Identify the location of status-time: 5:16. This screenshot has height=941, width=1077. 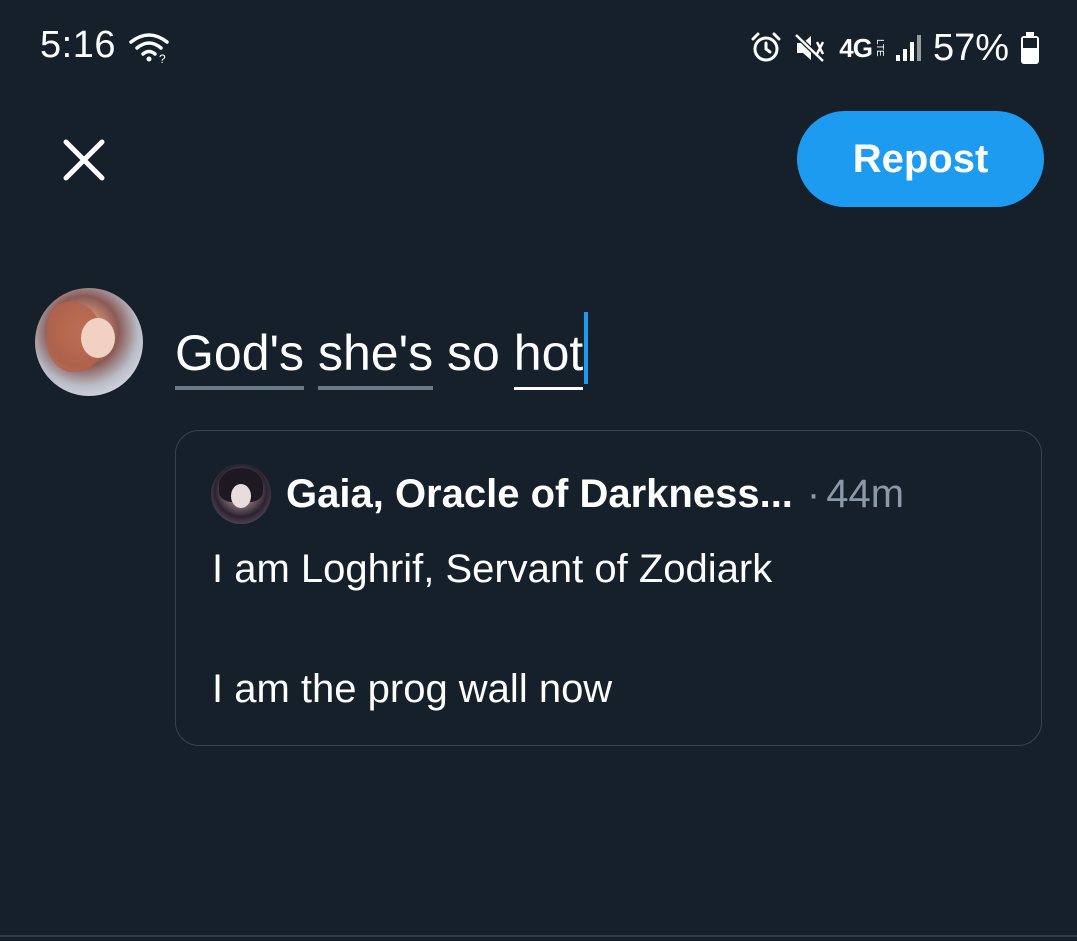
(78, 45).